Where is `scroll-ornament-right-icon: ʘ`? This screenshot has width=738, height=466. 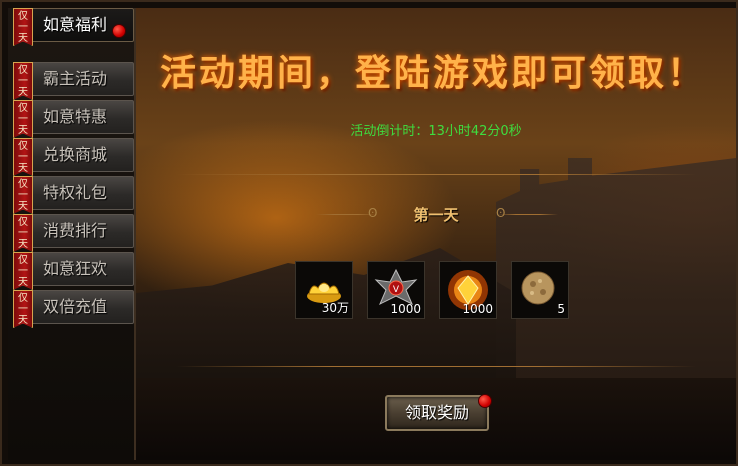
scroll-ornament-right-icon: ʘ is located at coordinates (501, 213).